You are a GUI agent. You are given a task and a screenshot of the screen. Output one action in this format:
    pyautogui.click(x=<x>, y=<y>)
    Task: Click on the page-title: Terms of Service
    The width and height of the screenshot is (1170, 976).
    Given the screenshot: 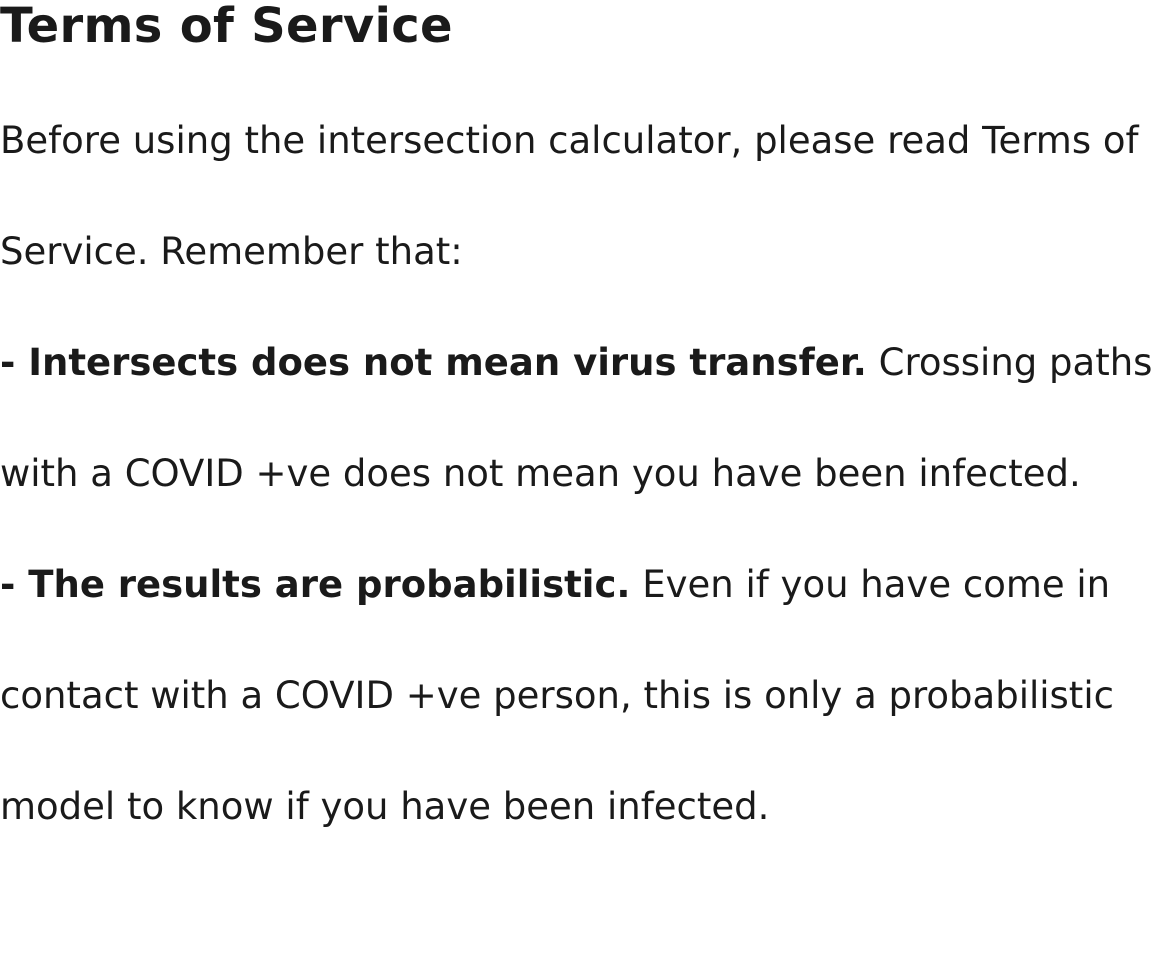 What is the action you would take?
    pyautogui.click(x=226, y=27)
    